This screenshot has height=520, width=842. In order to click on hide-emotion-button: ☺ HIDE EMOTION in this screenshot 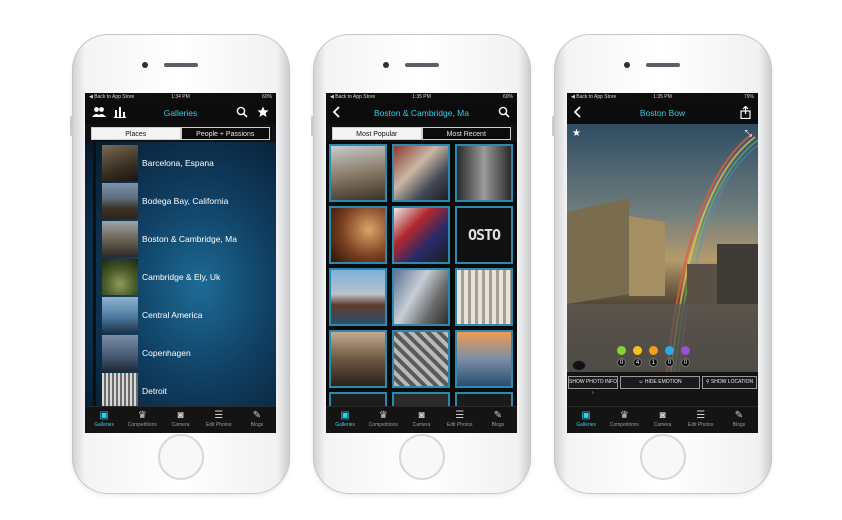, I will do `click(660, 382)`.